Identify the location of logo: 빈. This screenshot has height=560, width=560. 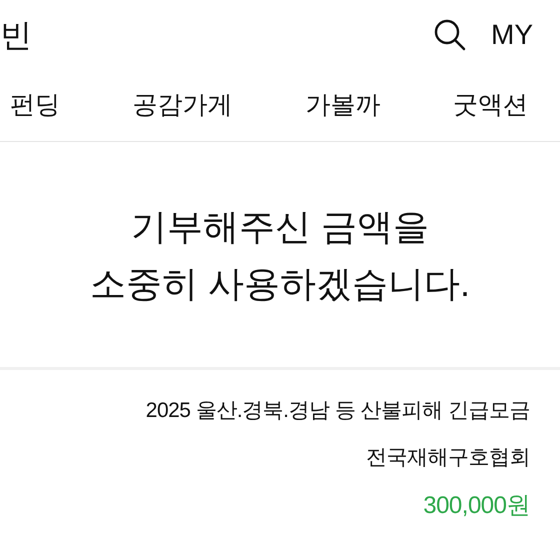
(16, 35).